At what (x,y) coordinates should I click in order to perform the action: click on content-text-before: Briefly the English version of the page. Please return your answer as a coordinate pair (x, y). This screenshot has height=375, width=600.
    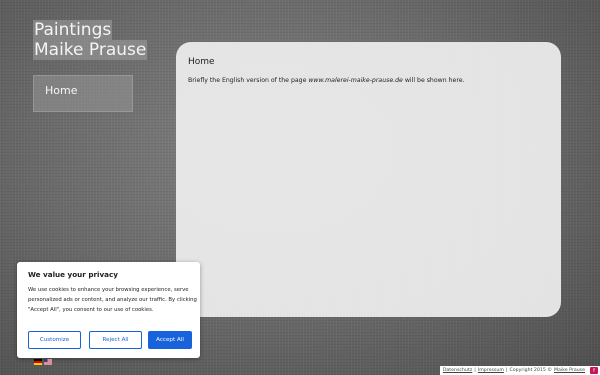
    Looking at the image, I should click on (248, 80).